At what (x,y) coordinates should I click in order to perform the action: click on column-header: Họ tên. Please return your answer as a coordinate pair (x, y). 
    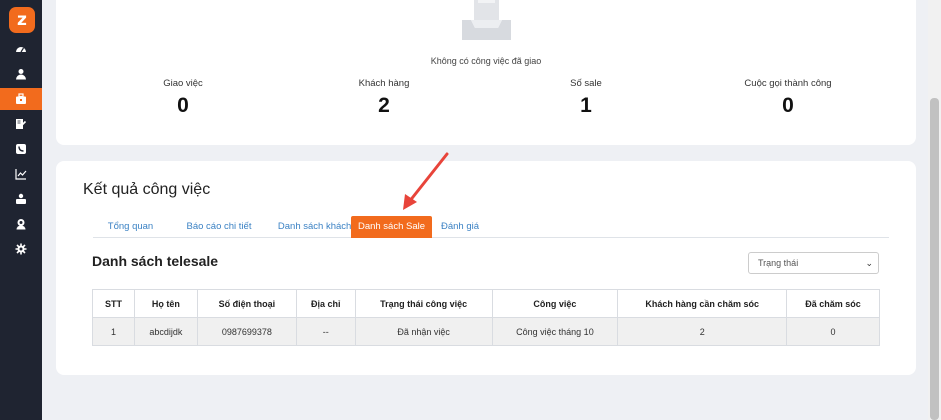
    Looking at the image, I should click on (165, 303).